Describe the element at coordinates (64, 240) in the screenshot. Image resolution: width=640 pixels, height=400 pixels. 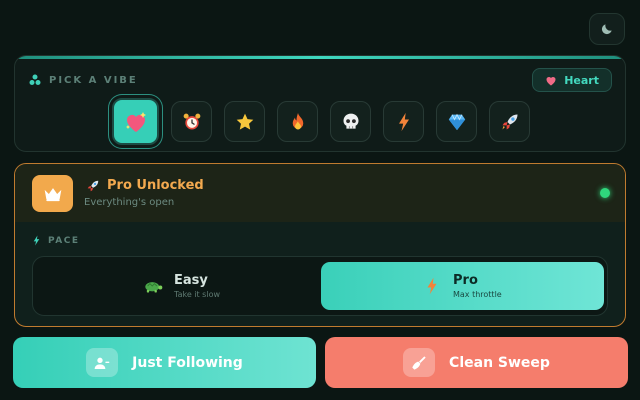
I see `pace-title: PACE` at that location.